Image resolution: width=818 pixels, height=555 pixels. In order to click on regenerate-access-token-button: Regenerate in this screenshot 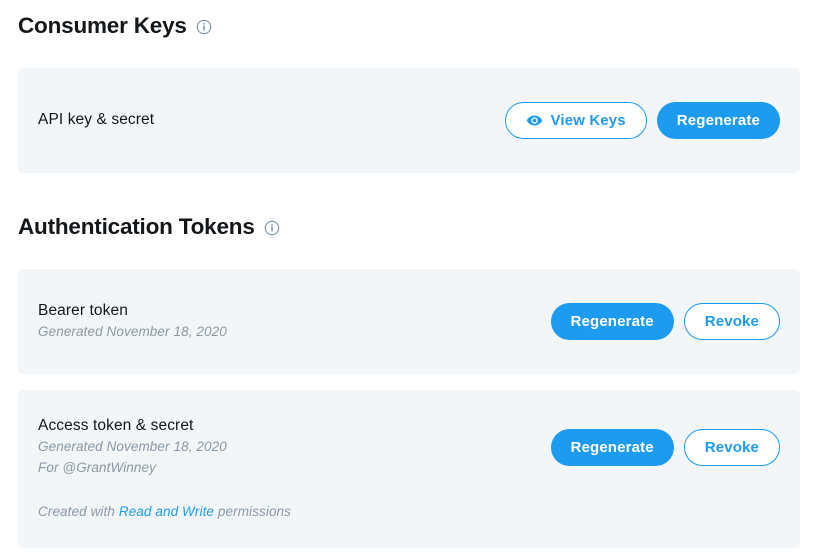, I will do `click(612, 448)`.